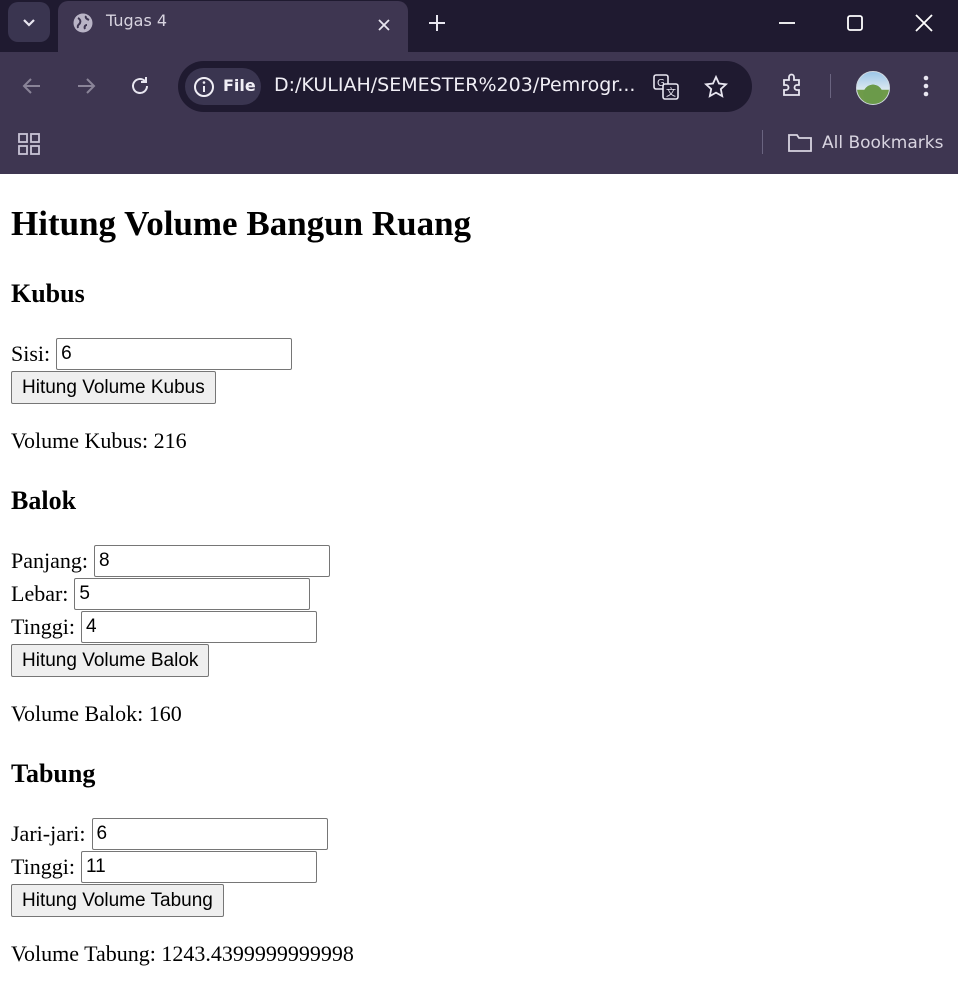 This screenshot has width=958, height=995. What do you see at coordinates (99, 440) in the screenshot?
I see `kubus-result: Volume Kubus: 216` at bounding box center [99, 440].